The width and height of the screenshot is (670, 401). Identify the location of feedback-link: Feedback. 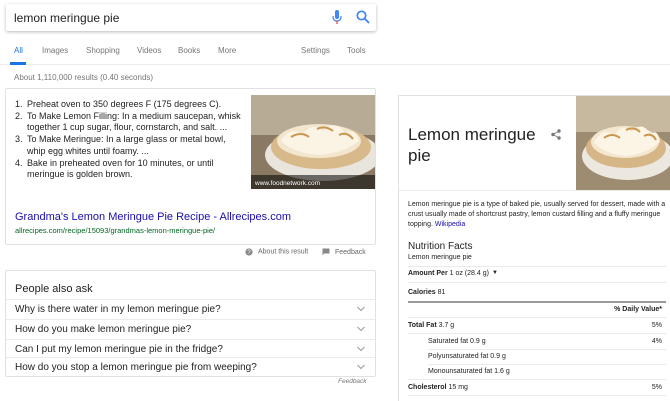
(344, 252).